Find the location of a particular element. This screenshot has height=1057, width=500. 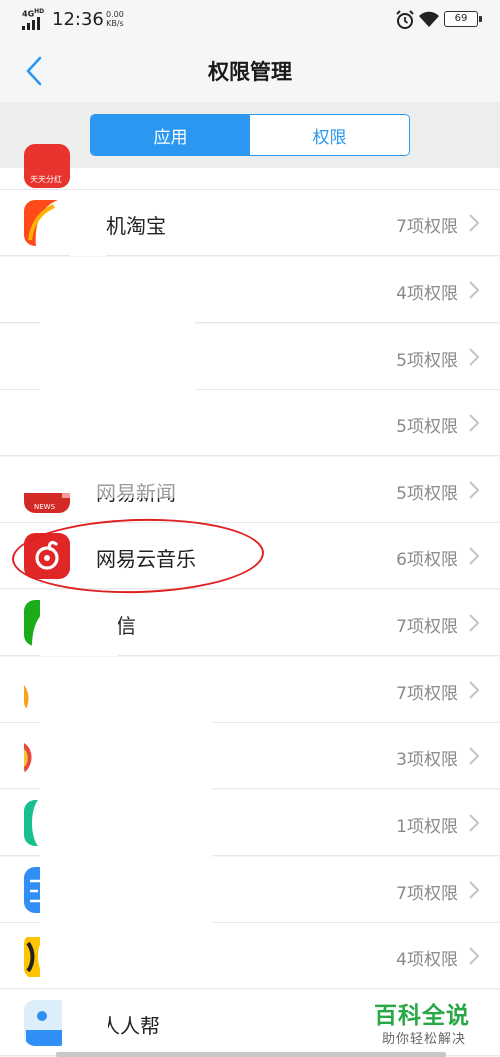

app-name: 机淘宝 is located at coordinates (136, 226).